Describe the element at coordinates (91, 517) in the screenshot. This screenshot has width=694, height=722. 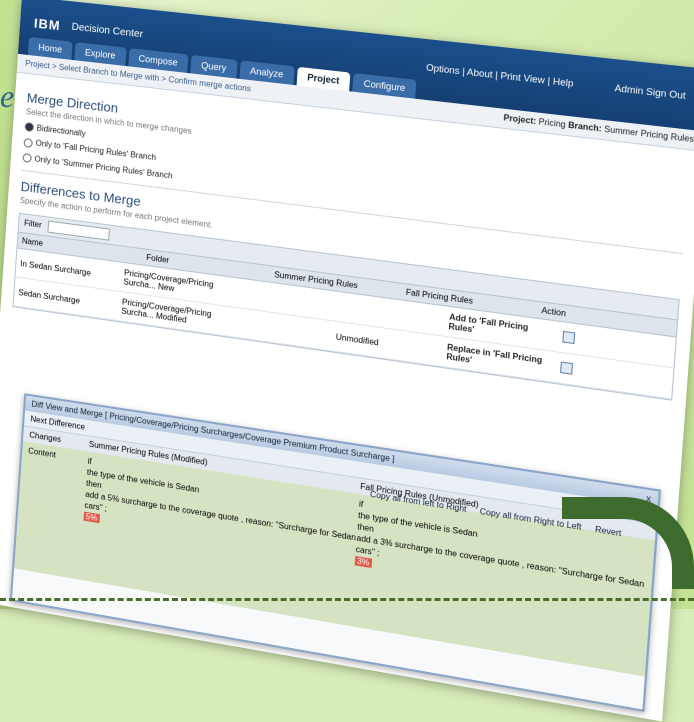
I see `left-highlight: 5%` at that location.